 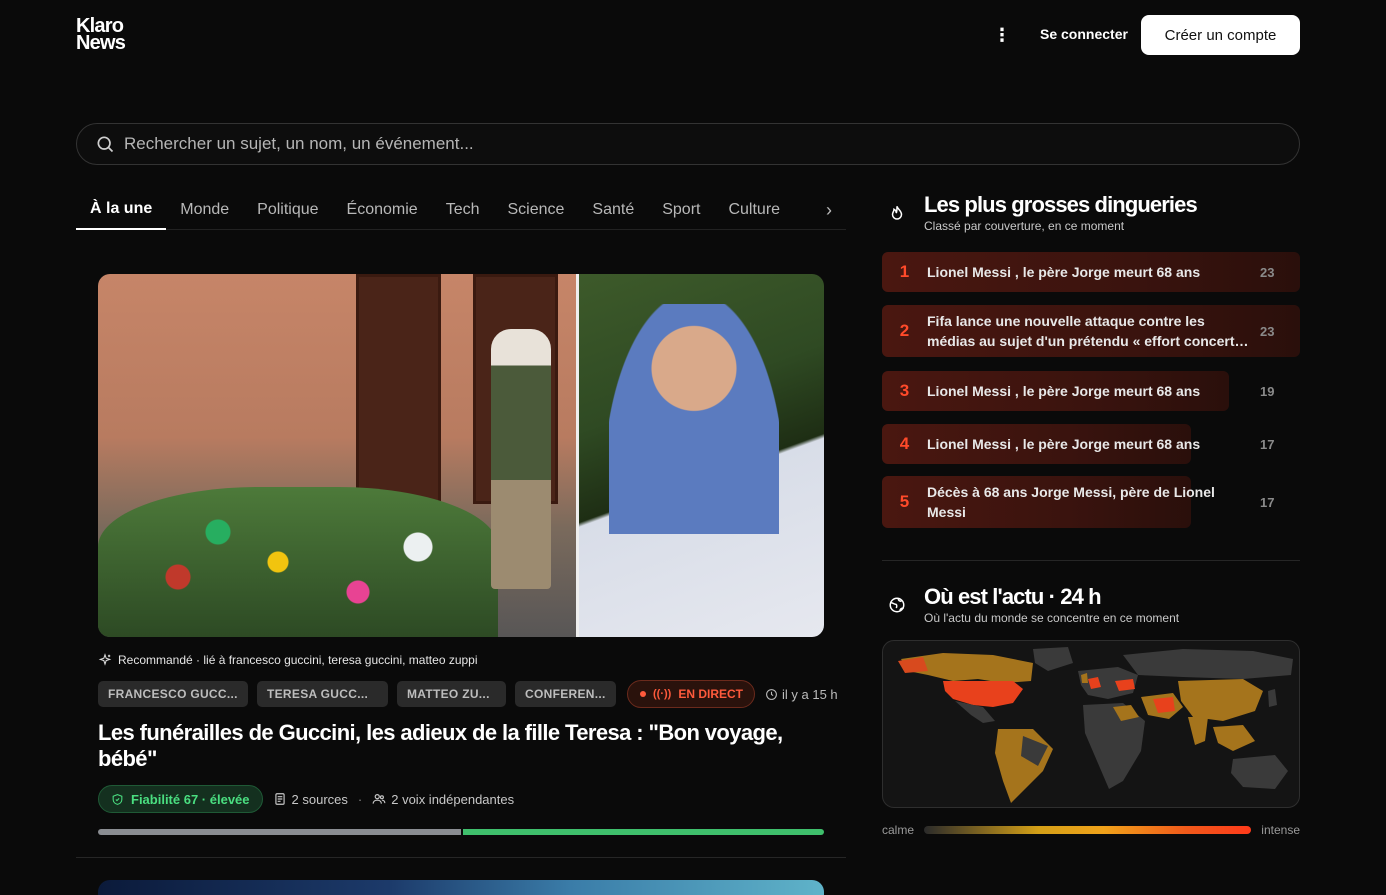 I want to click on signup-button: Créer un compte, so click(x=1220, y=35).